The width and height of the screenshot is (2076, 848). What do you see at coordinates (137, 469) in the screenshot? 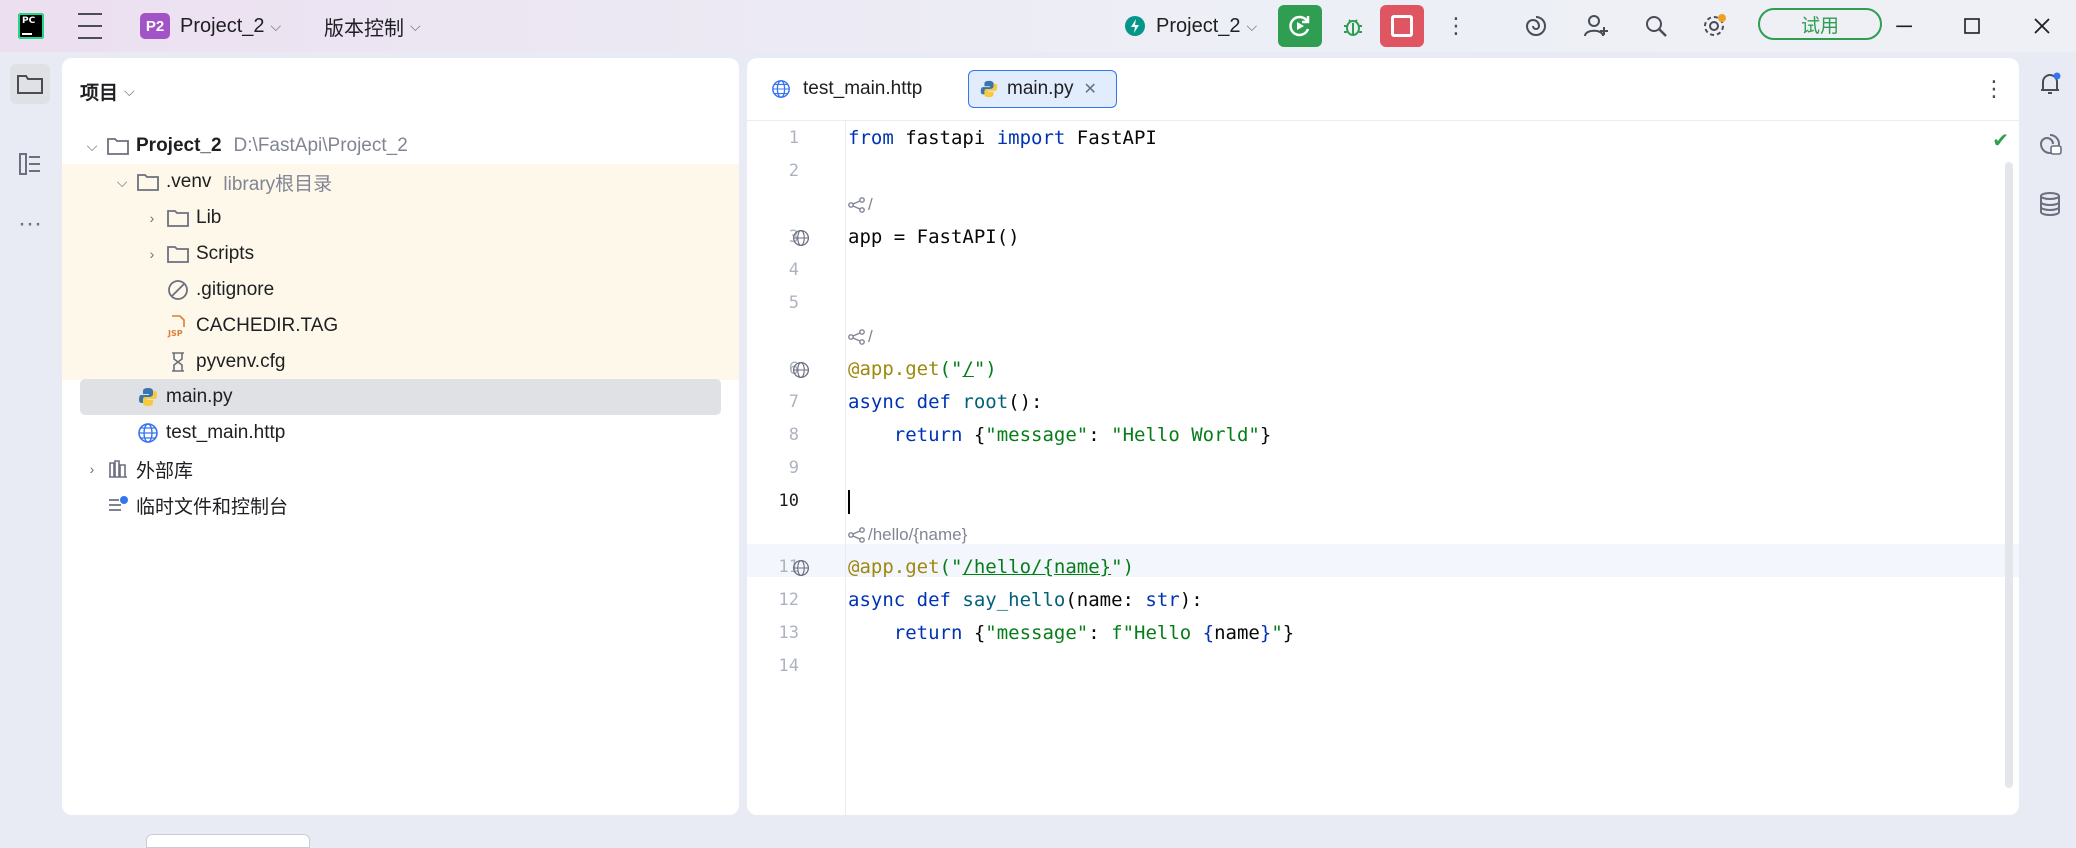
I see `tree-item-external-libraries: › 外部库` at bounding box center [137, 469].